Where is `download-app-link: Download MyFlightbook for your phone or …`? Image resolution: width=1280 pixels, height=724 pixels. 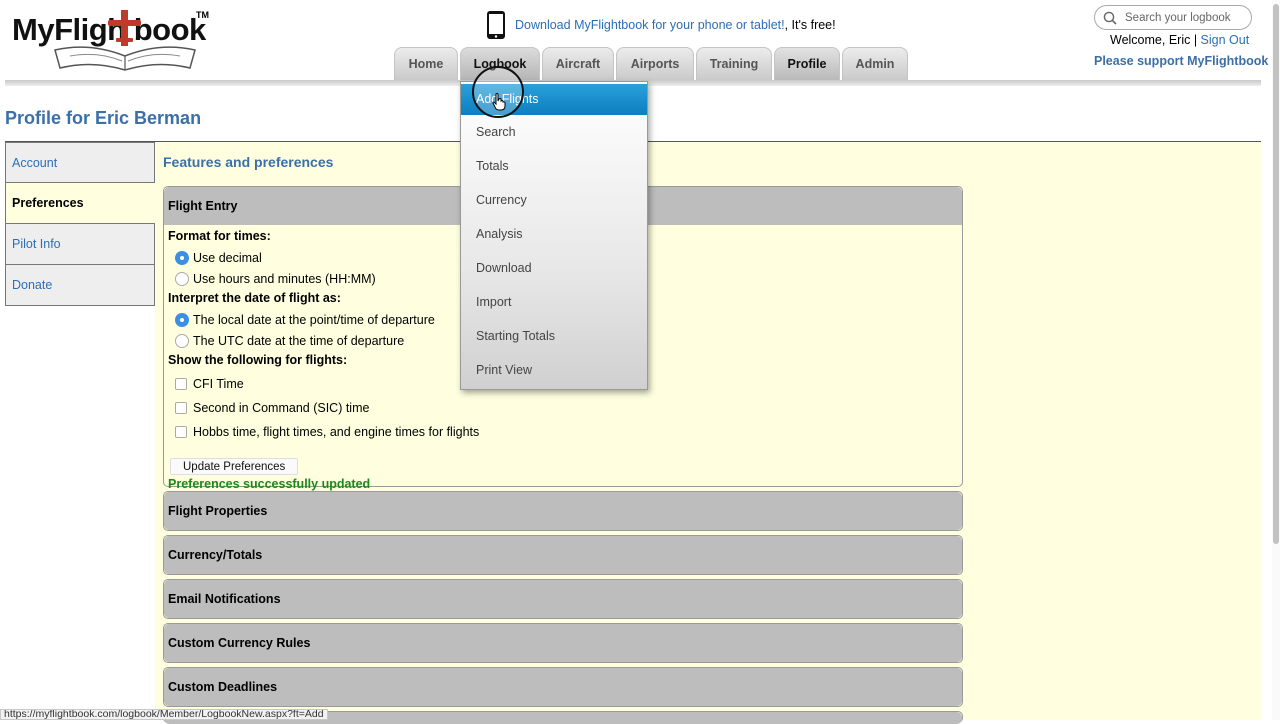
download-app-link: Download MyFlightbook for your phone or … is located at coordinates (650, 25).